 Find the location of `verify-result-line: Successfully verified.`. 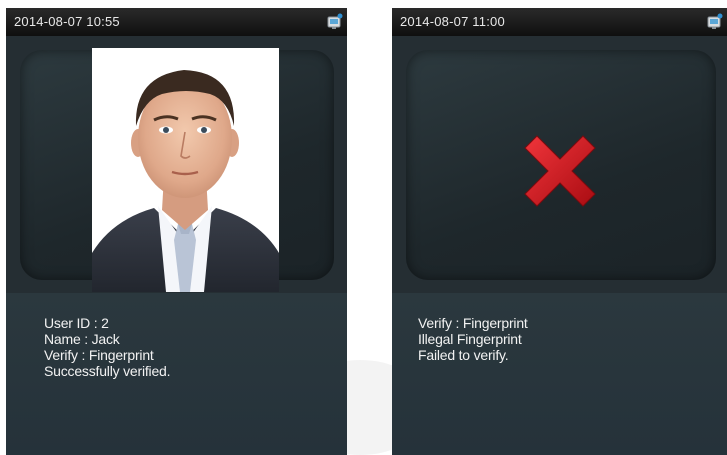

verify-result-line: Successfully verified. is located at coordinates (107, 371).